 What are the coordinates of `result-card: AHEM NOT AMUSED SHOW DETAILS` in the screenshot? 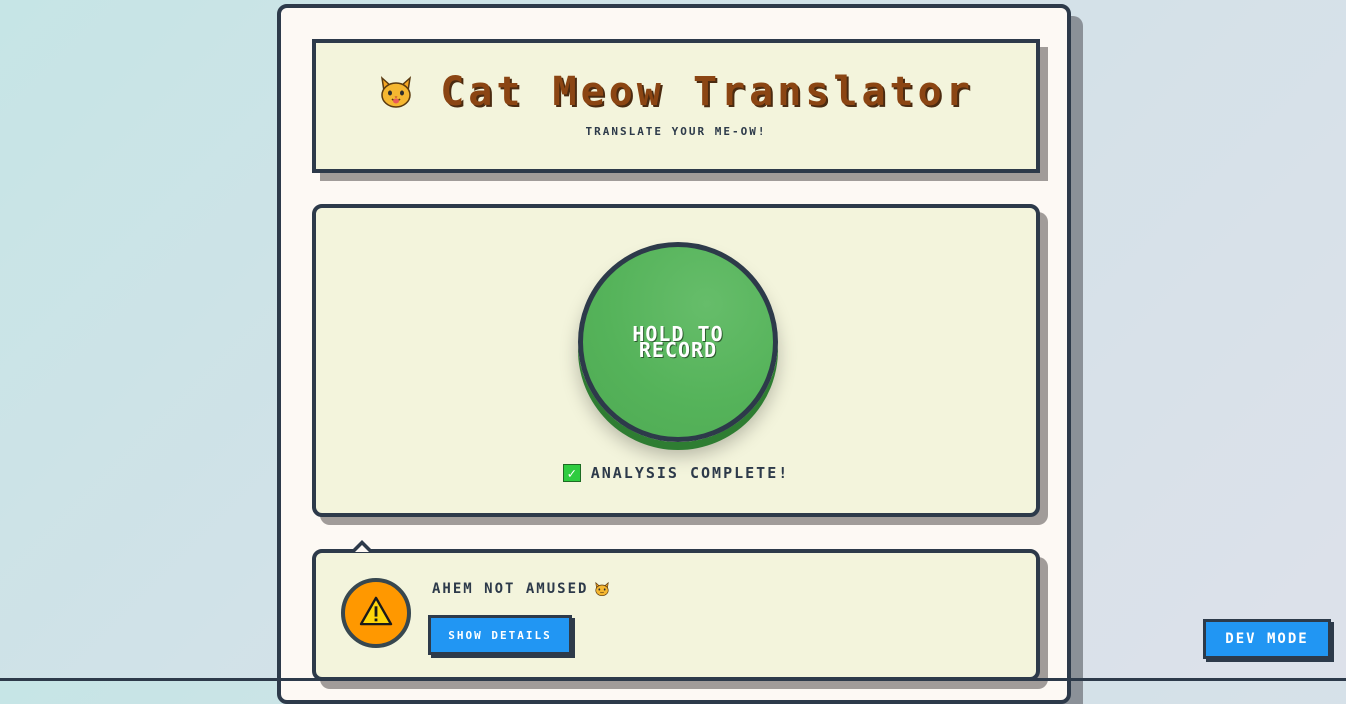 It's located at (676, 610).